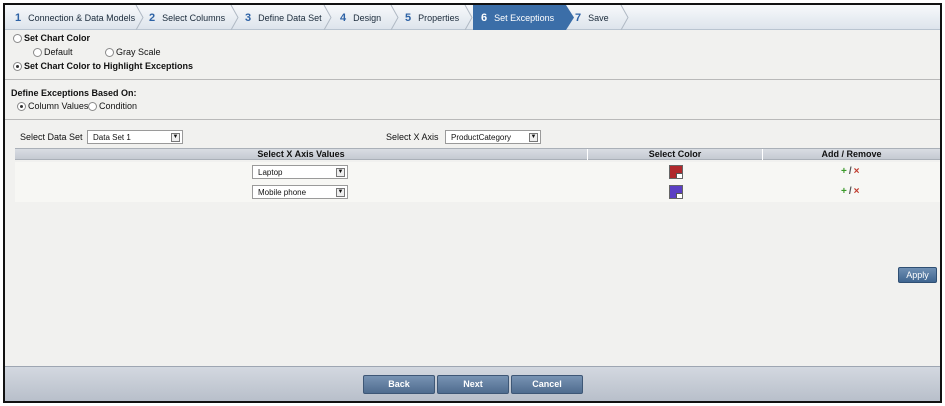  Describe the element at coordinates (439, 17) in the screenshot. I see `step-label: Properties` at that location.